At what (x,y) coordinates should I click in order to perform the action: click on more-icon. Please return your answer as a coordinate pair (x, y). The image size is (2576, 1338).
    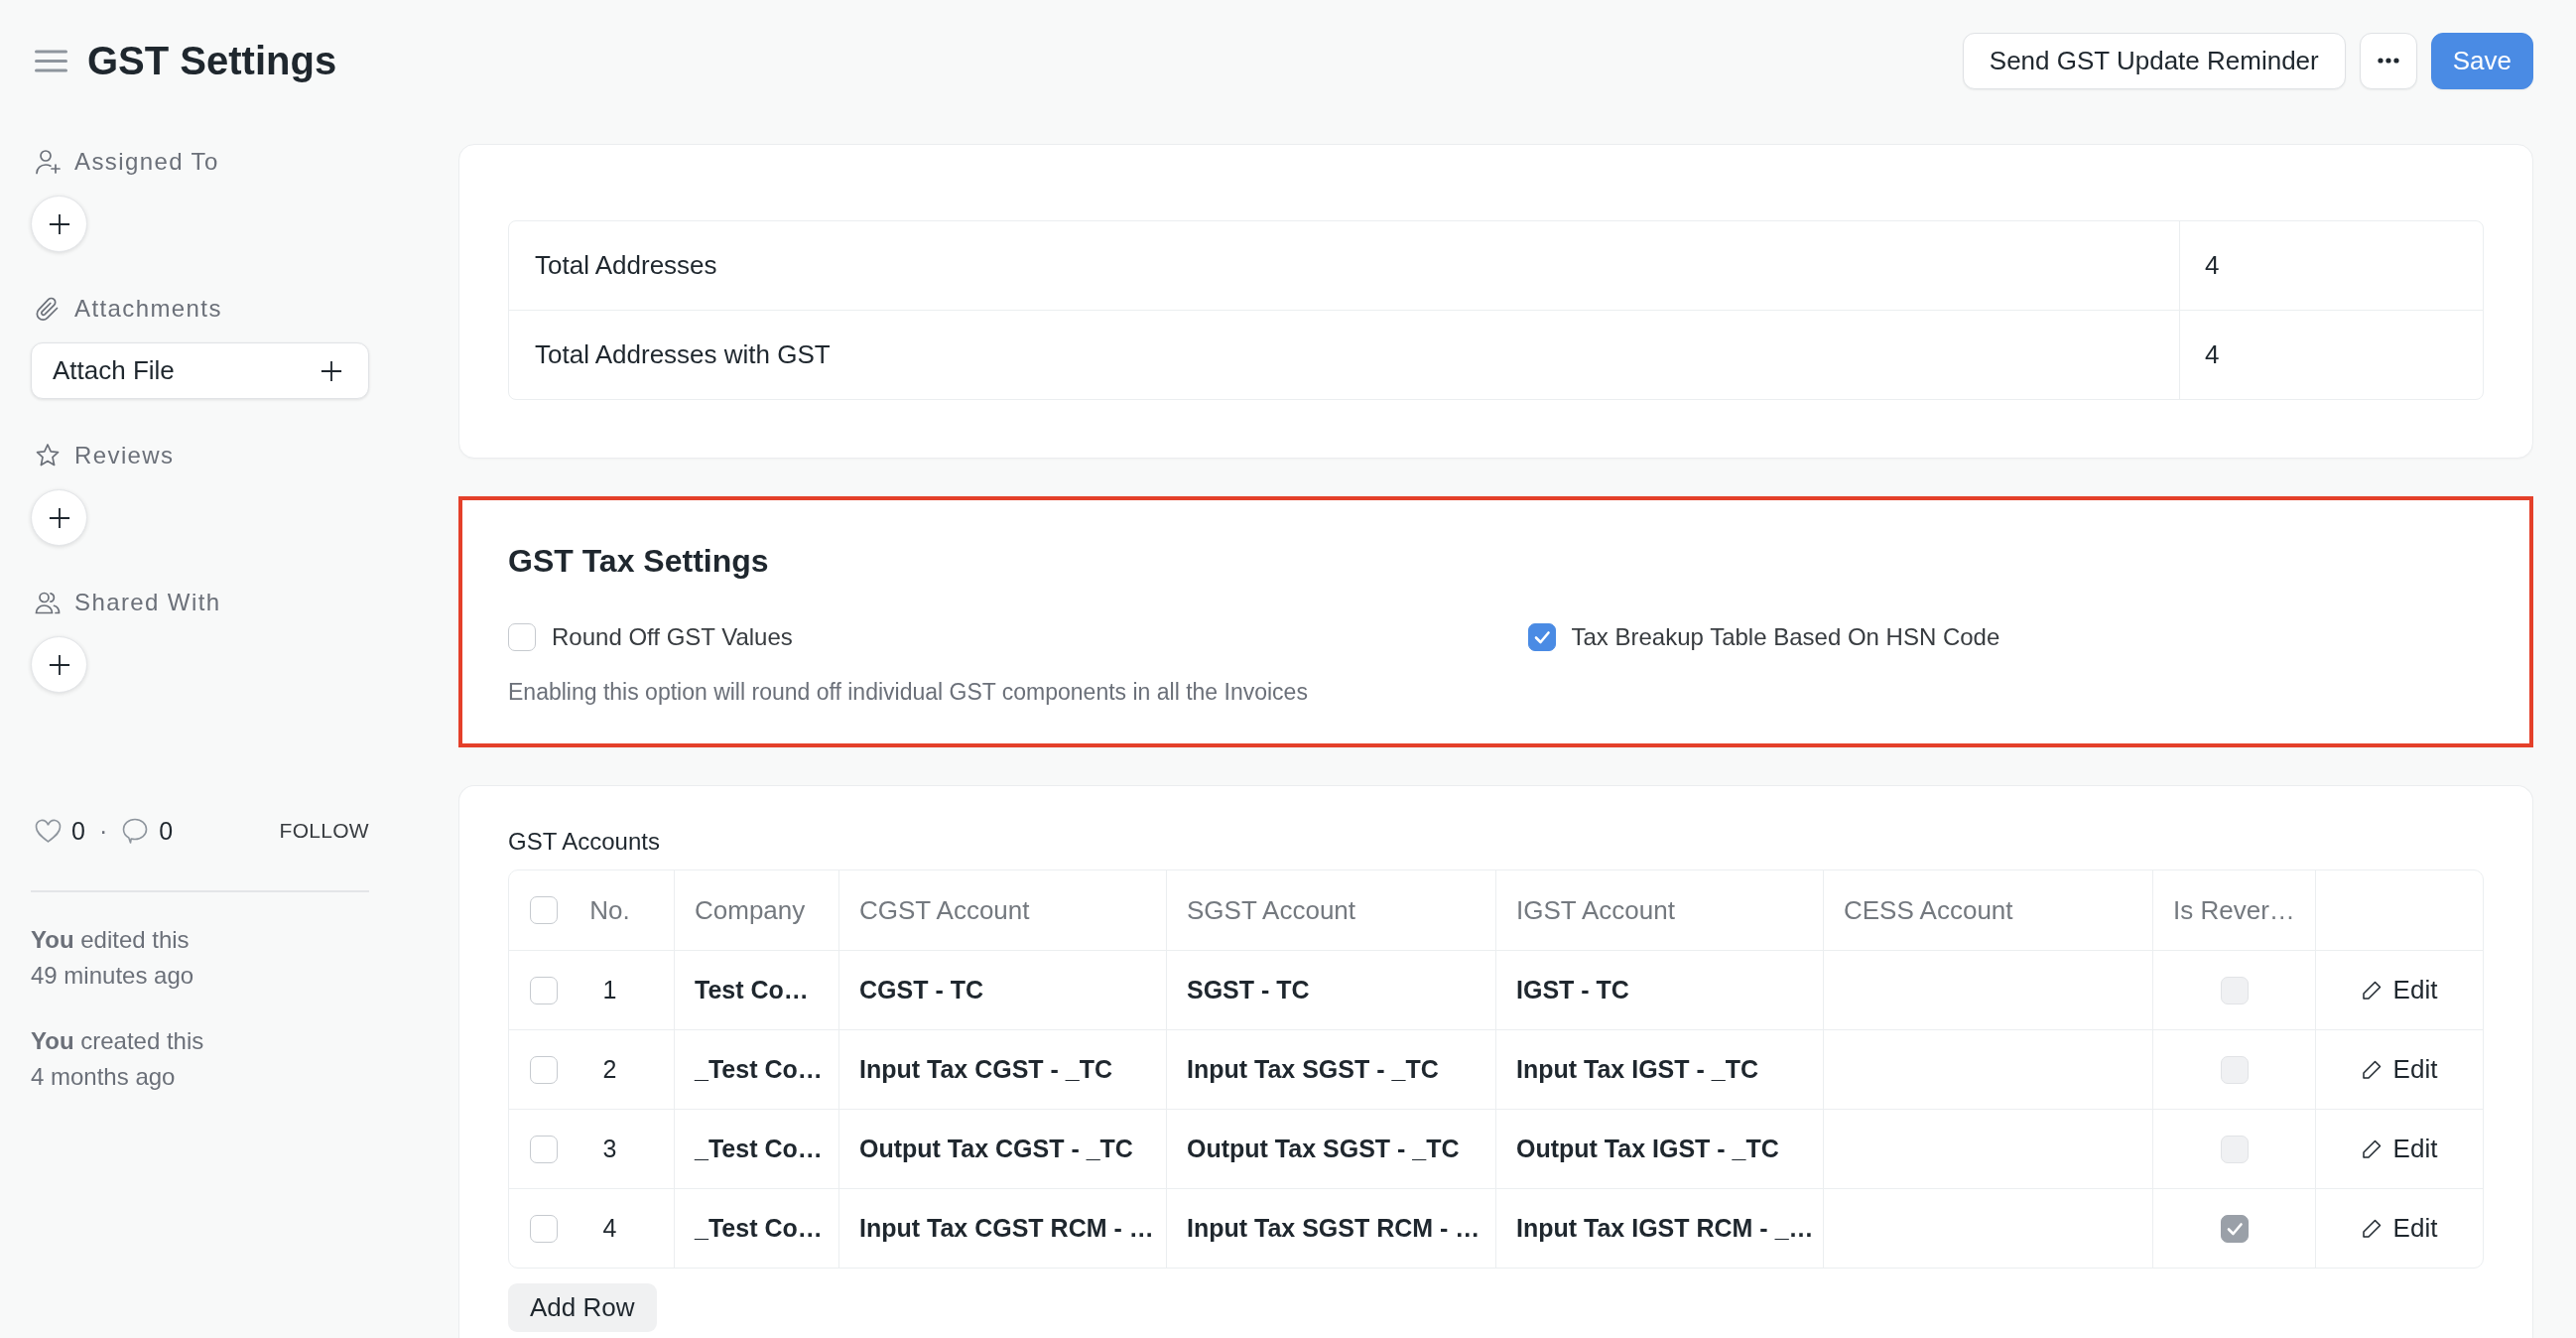
    Looking at the image, I should click on (2388, 61).